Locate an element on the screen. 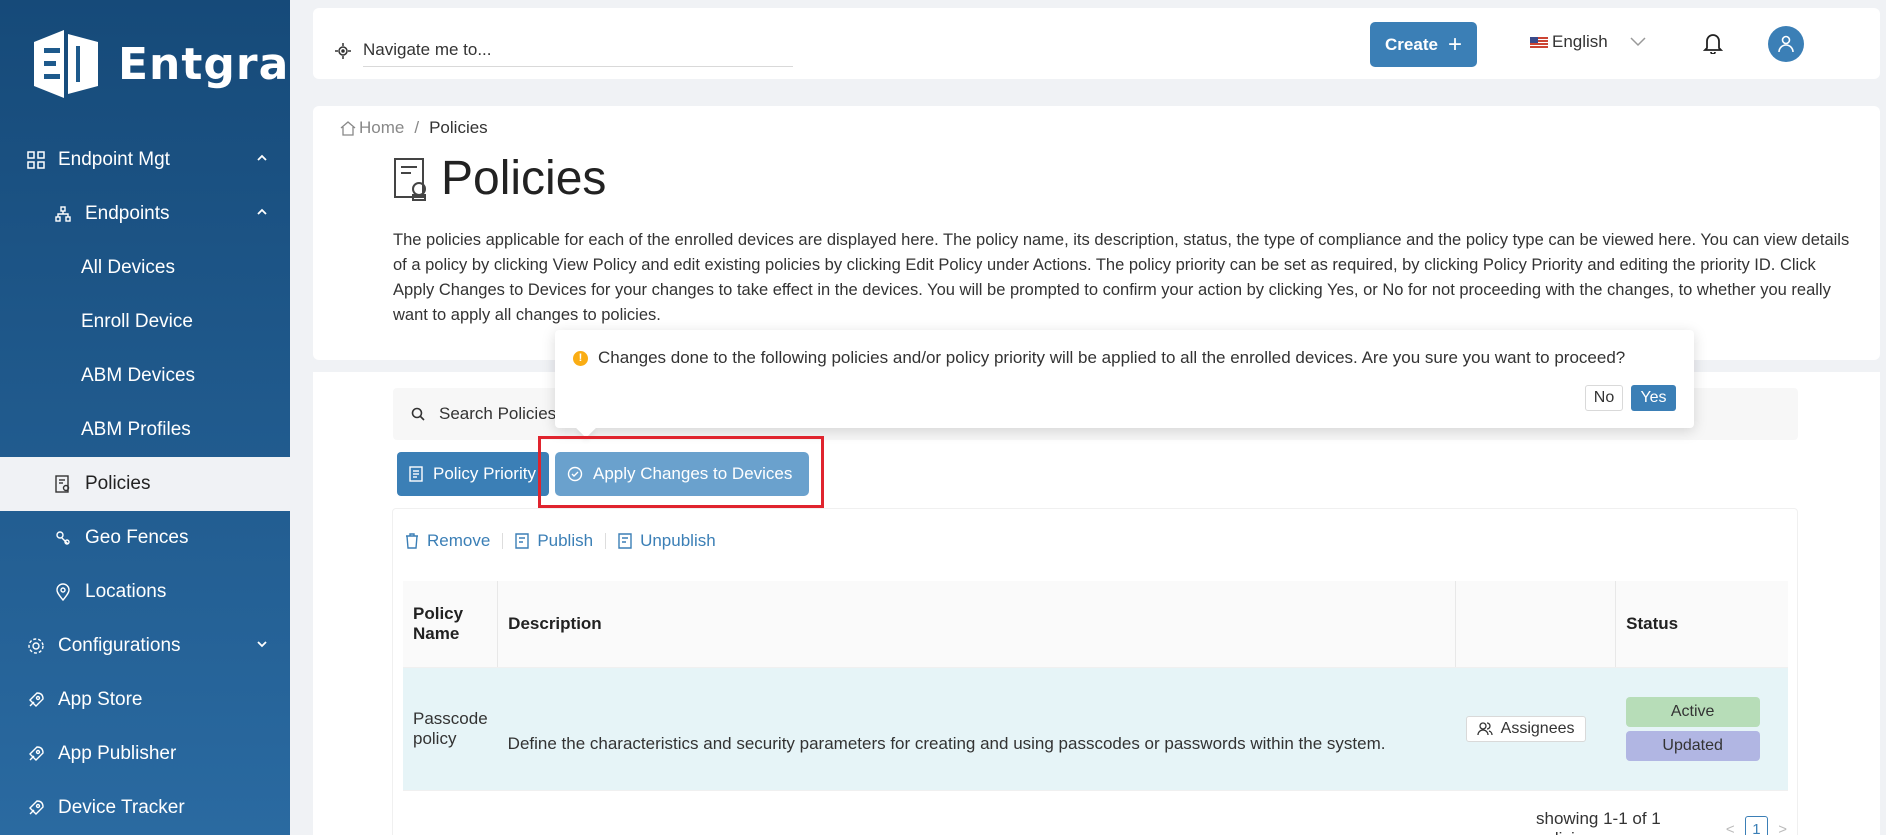 Image resolution: width=1886 pixels, height=835 pixels. pagination-summary: showing 1-1 of 1 policies is located at coordinates (1598, 822).